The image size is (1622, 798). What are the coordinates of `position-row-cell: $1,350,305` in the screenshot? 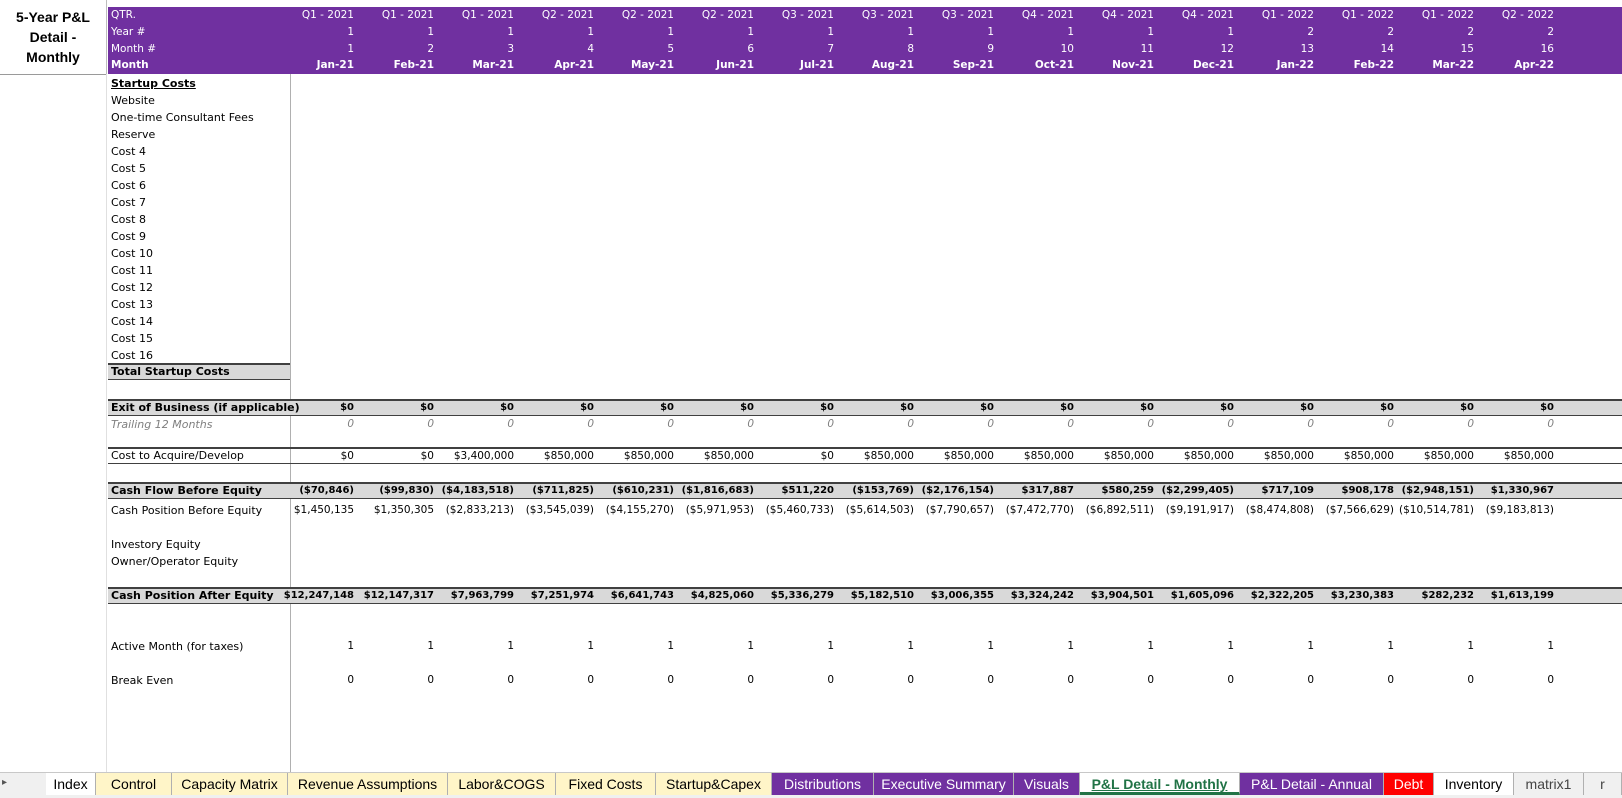 It's located at (393, 510).